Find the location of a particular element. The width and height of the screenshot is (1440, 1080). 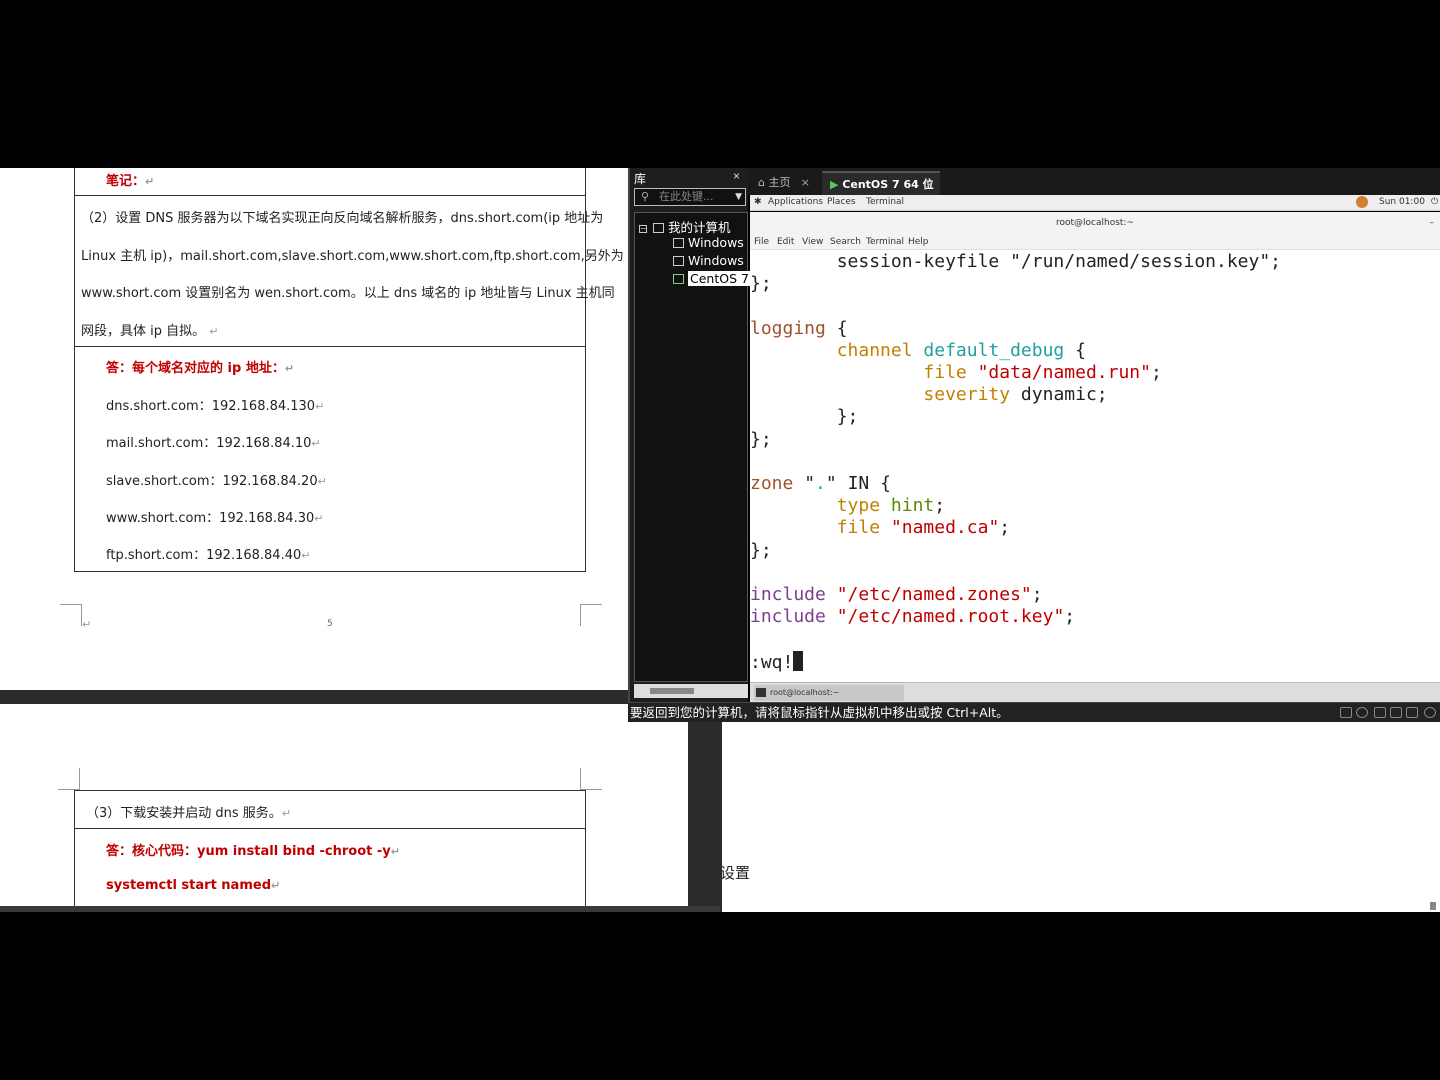

question3-text: （3）下载安装并启动 dns 服务。↵ is located at coordinates (189, 813).